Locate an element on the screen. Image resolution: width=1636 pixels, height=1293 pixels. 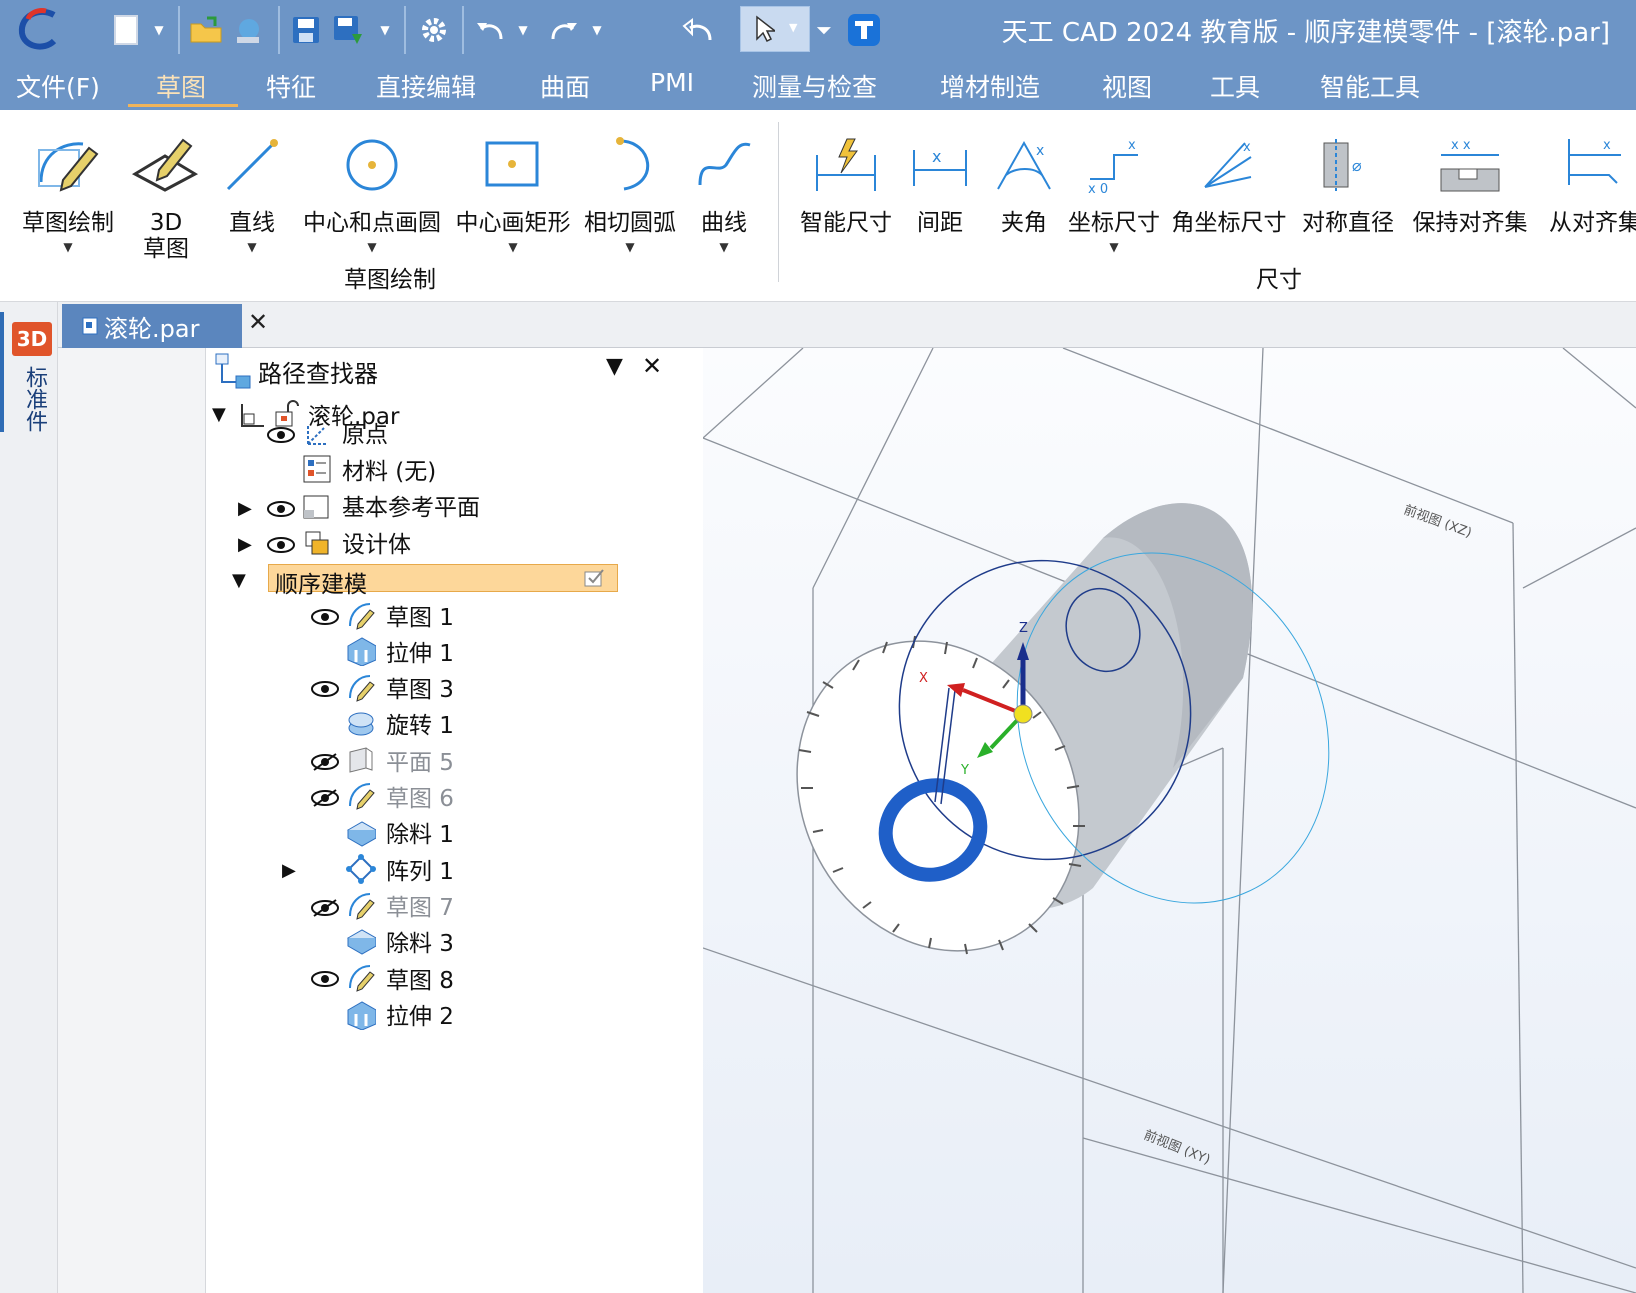
feature-pattern-1: 阵列 1 is located at coordinates (420, 869).